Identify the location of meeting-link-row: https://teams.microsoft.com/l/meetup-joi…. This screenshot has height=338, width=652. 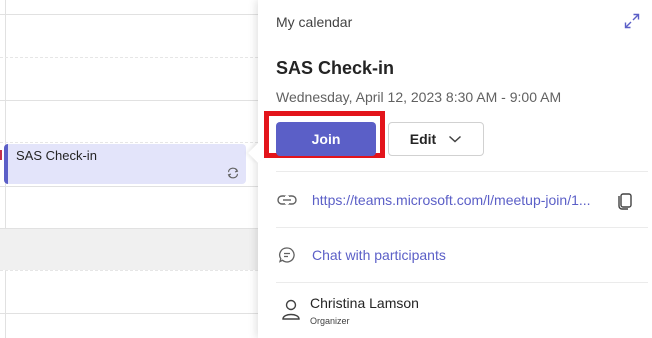
(440, 200).